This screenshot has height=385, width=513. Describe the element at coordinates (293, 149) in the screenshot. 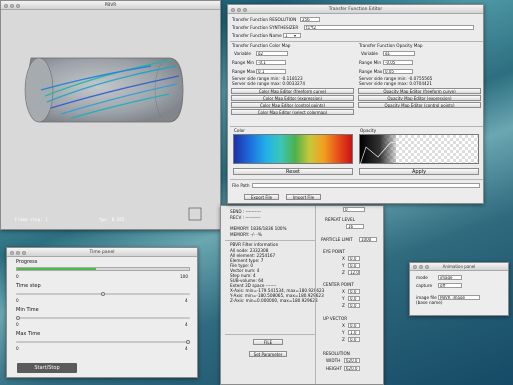

I see `color-map-preview` at that location.